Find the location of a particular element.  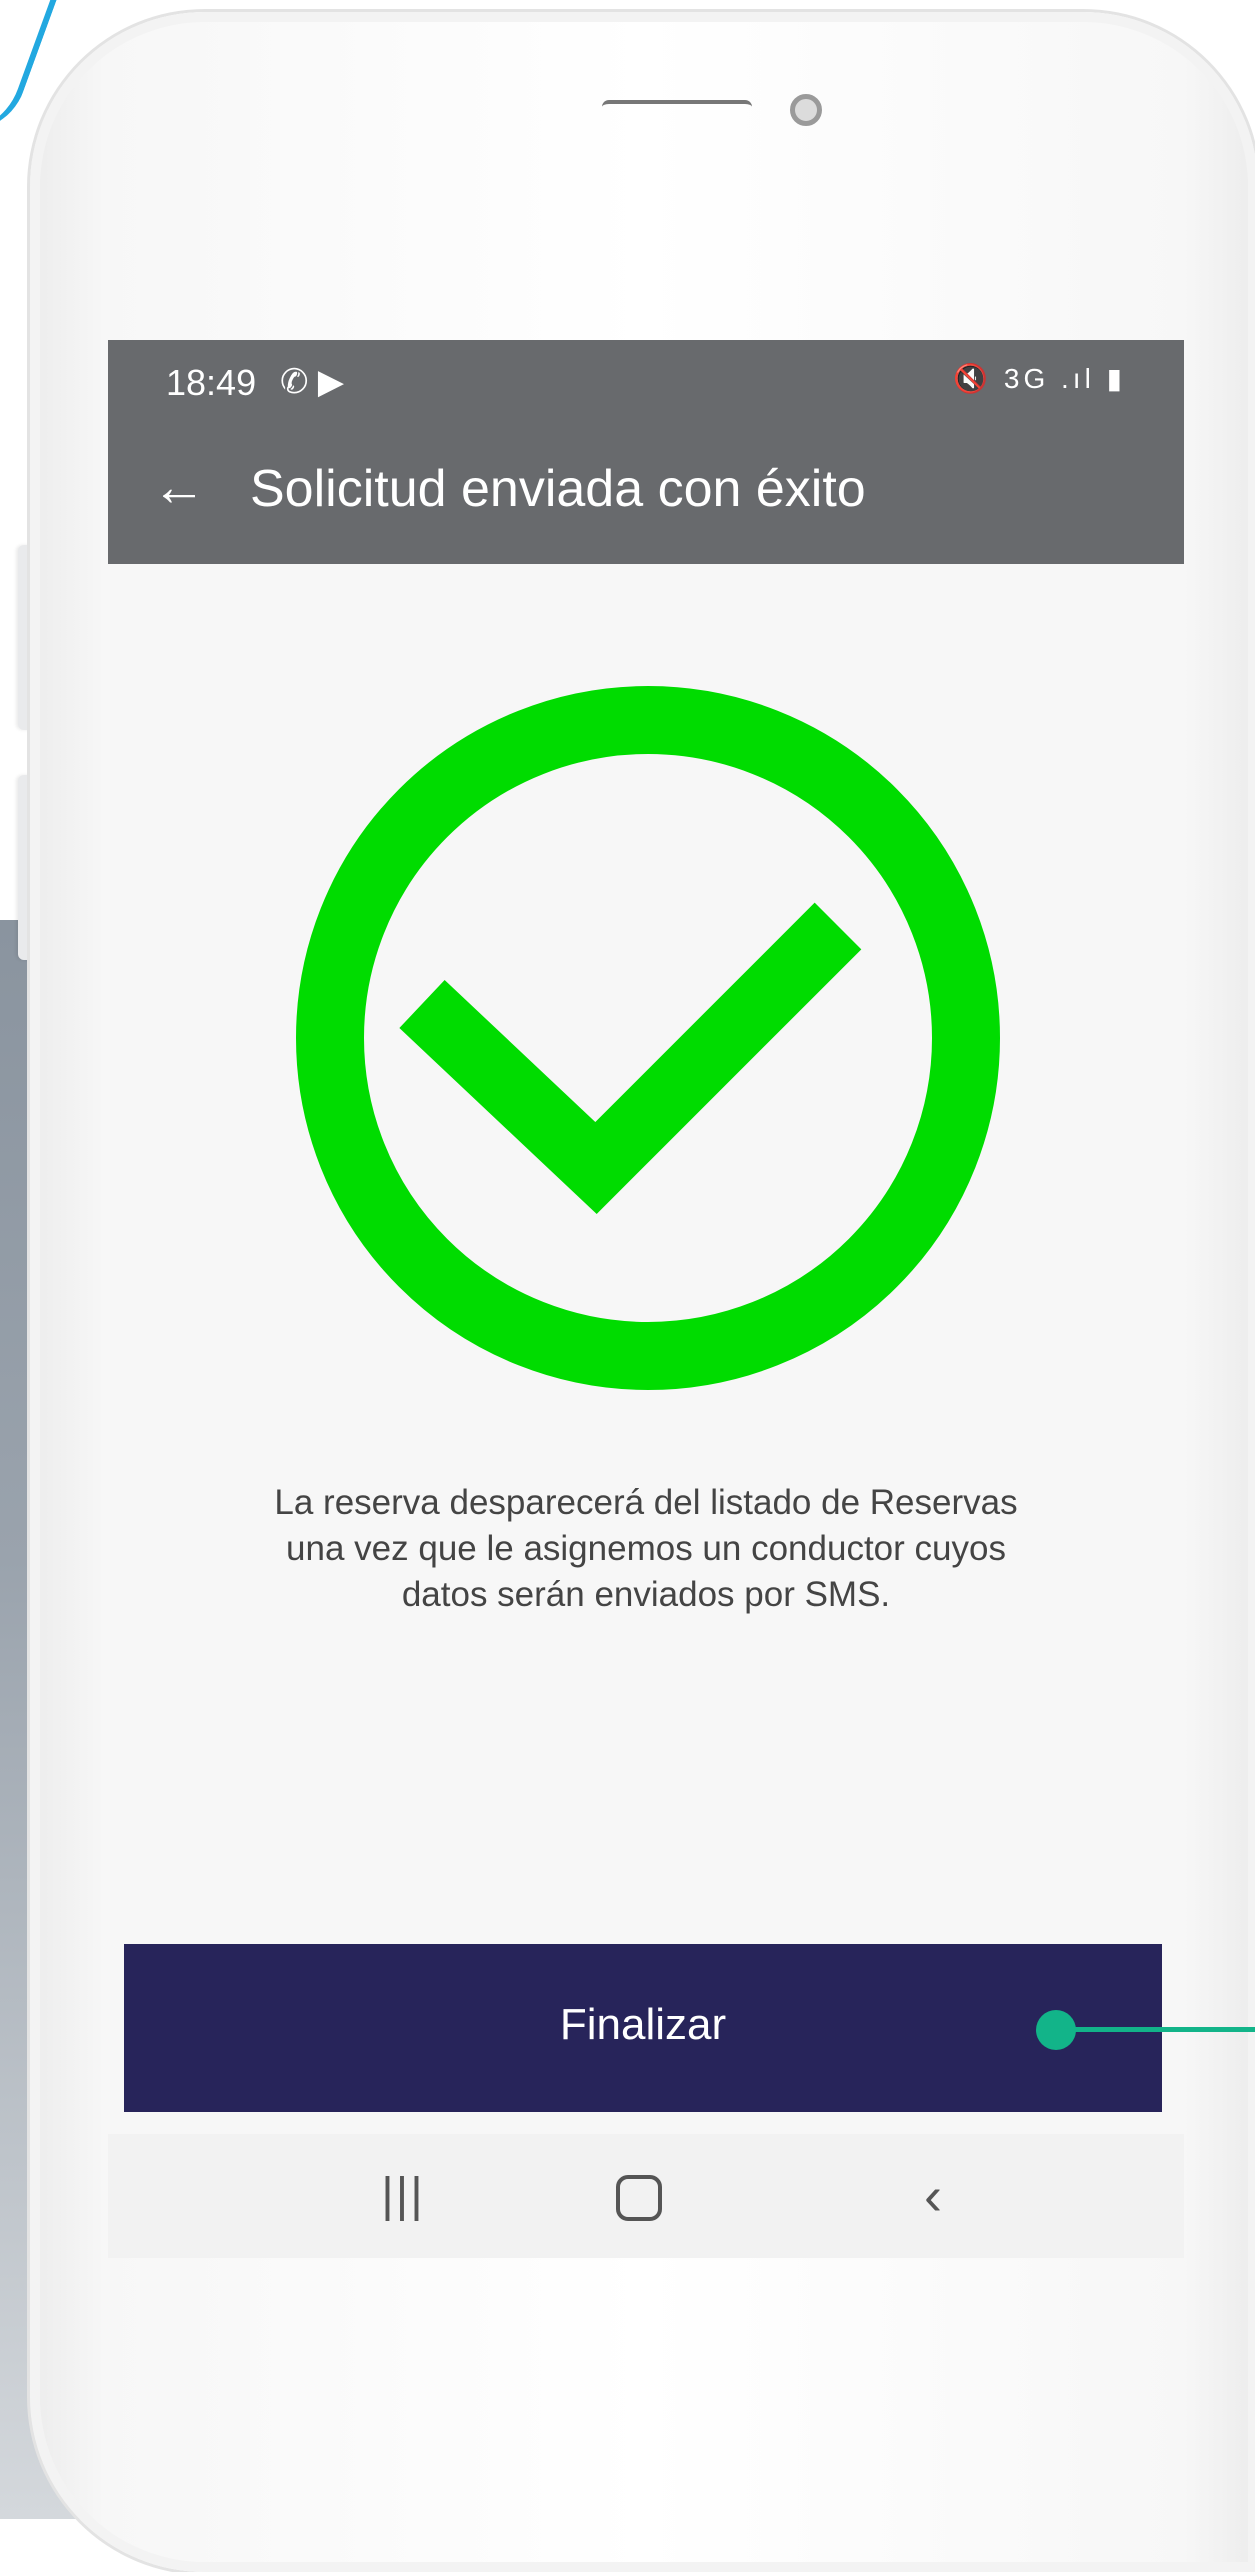

status-notification-icons: ✆ ▶ is located at coordinates (312, 382).